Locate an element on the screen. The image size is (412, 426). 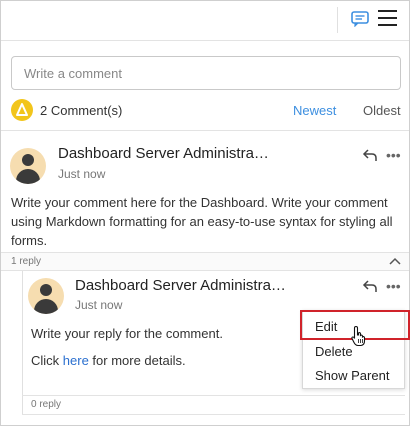
chevron-up-icon is located at coordinates (395, 261).